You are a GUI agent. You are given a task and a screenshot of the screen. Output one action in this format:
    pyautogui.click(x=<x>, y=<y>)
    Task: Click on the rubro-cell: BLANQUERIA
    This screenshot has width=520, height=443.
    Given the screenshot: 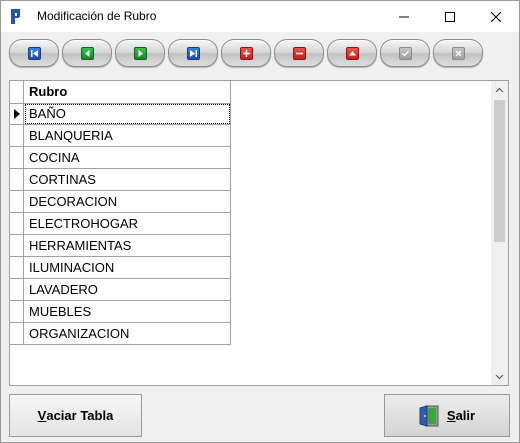 What is the action you would take?
    pyautogui.click(x=127, y=136)
    